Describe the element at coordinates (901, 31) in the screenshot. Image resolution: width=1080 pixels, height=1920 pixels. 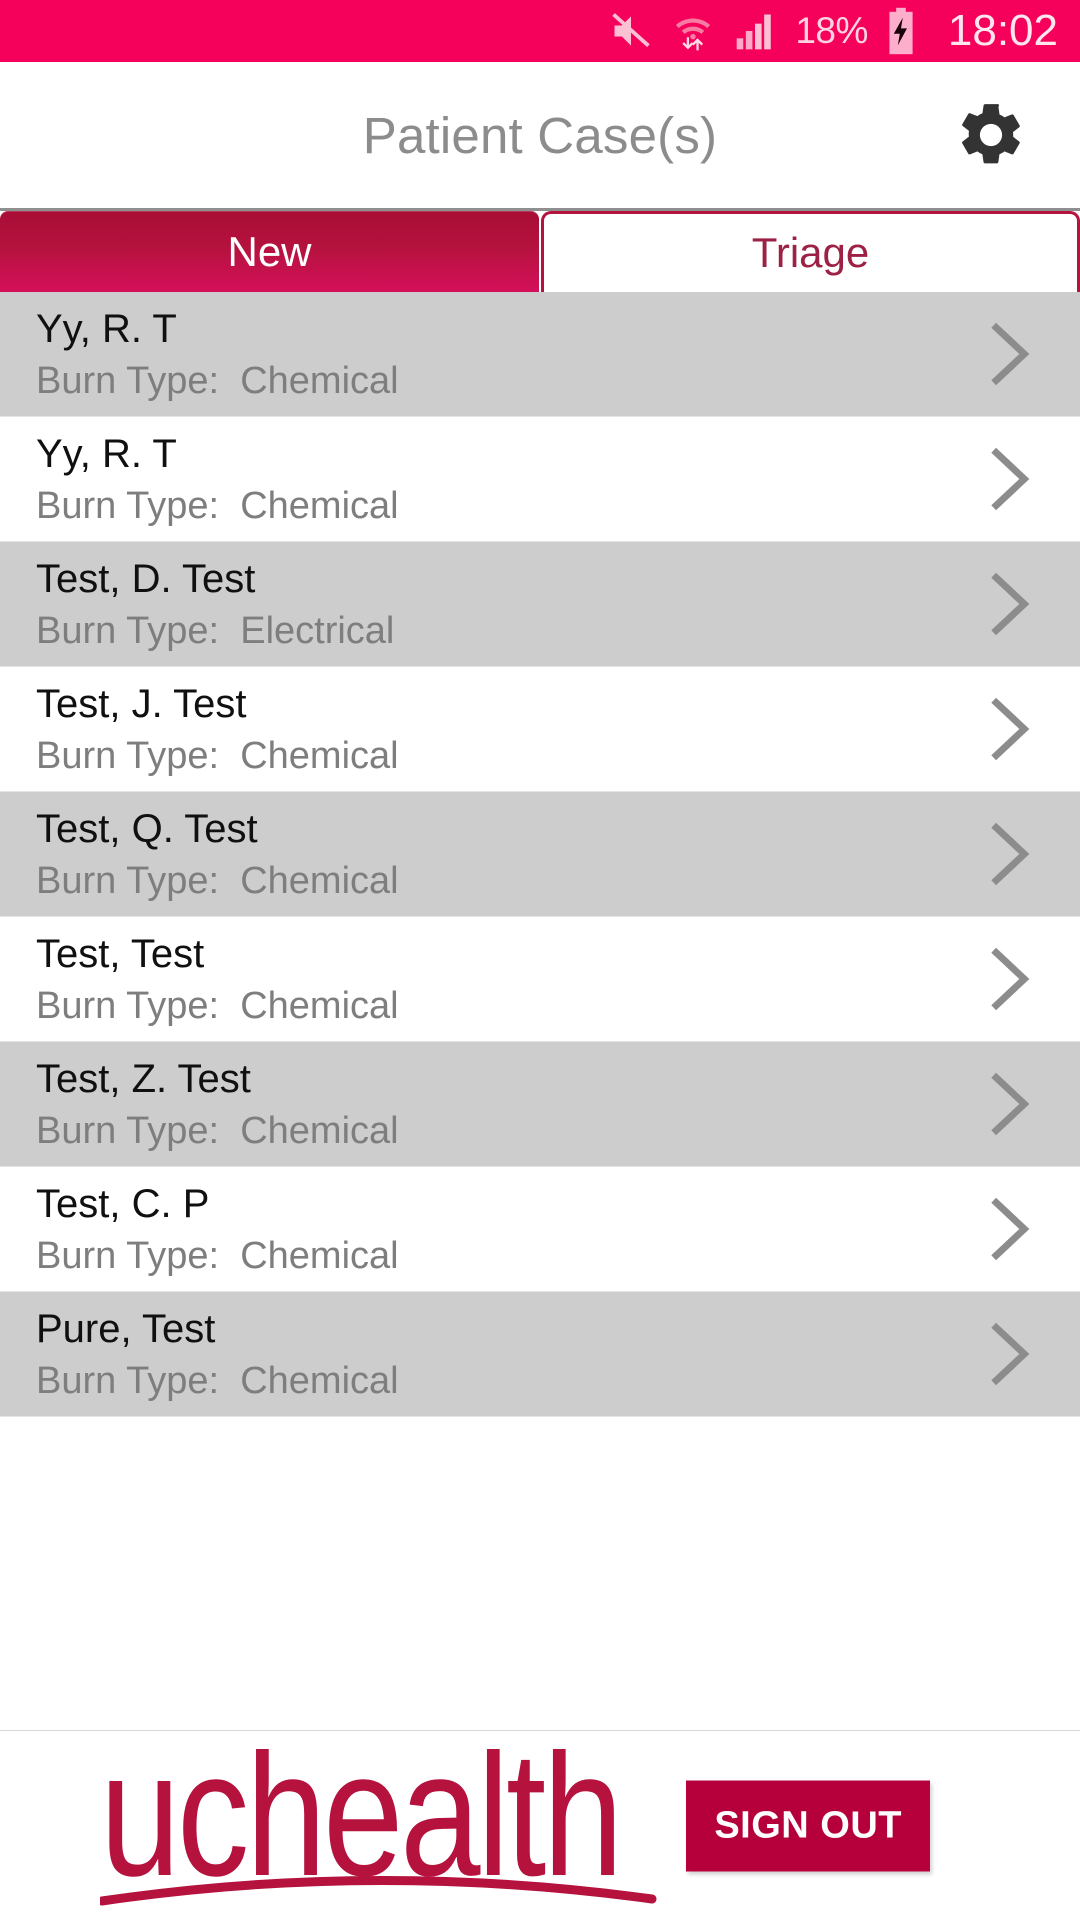
I see `battery-charging-icon` at that location.